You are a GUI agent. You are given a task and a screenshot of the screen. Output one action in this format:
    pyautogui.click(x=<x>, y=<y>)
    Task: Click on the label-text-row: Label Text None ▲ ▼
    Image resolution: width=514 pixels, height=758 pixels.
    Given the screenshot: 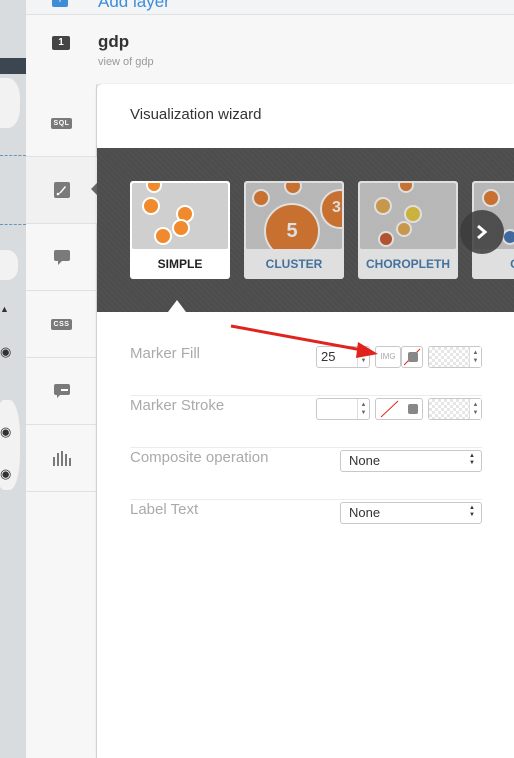 What is the action you would take?
    pyautogui.click(x=306, y=526)
    